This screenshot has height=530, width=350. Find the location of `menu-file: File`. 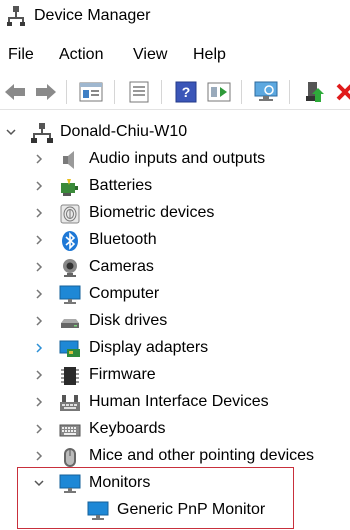

menu-file: File is located at coordinates (21, 55).